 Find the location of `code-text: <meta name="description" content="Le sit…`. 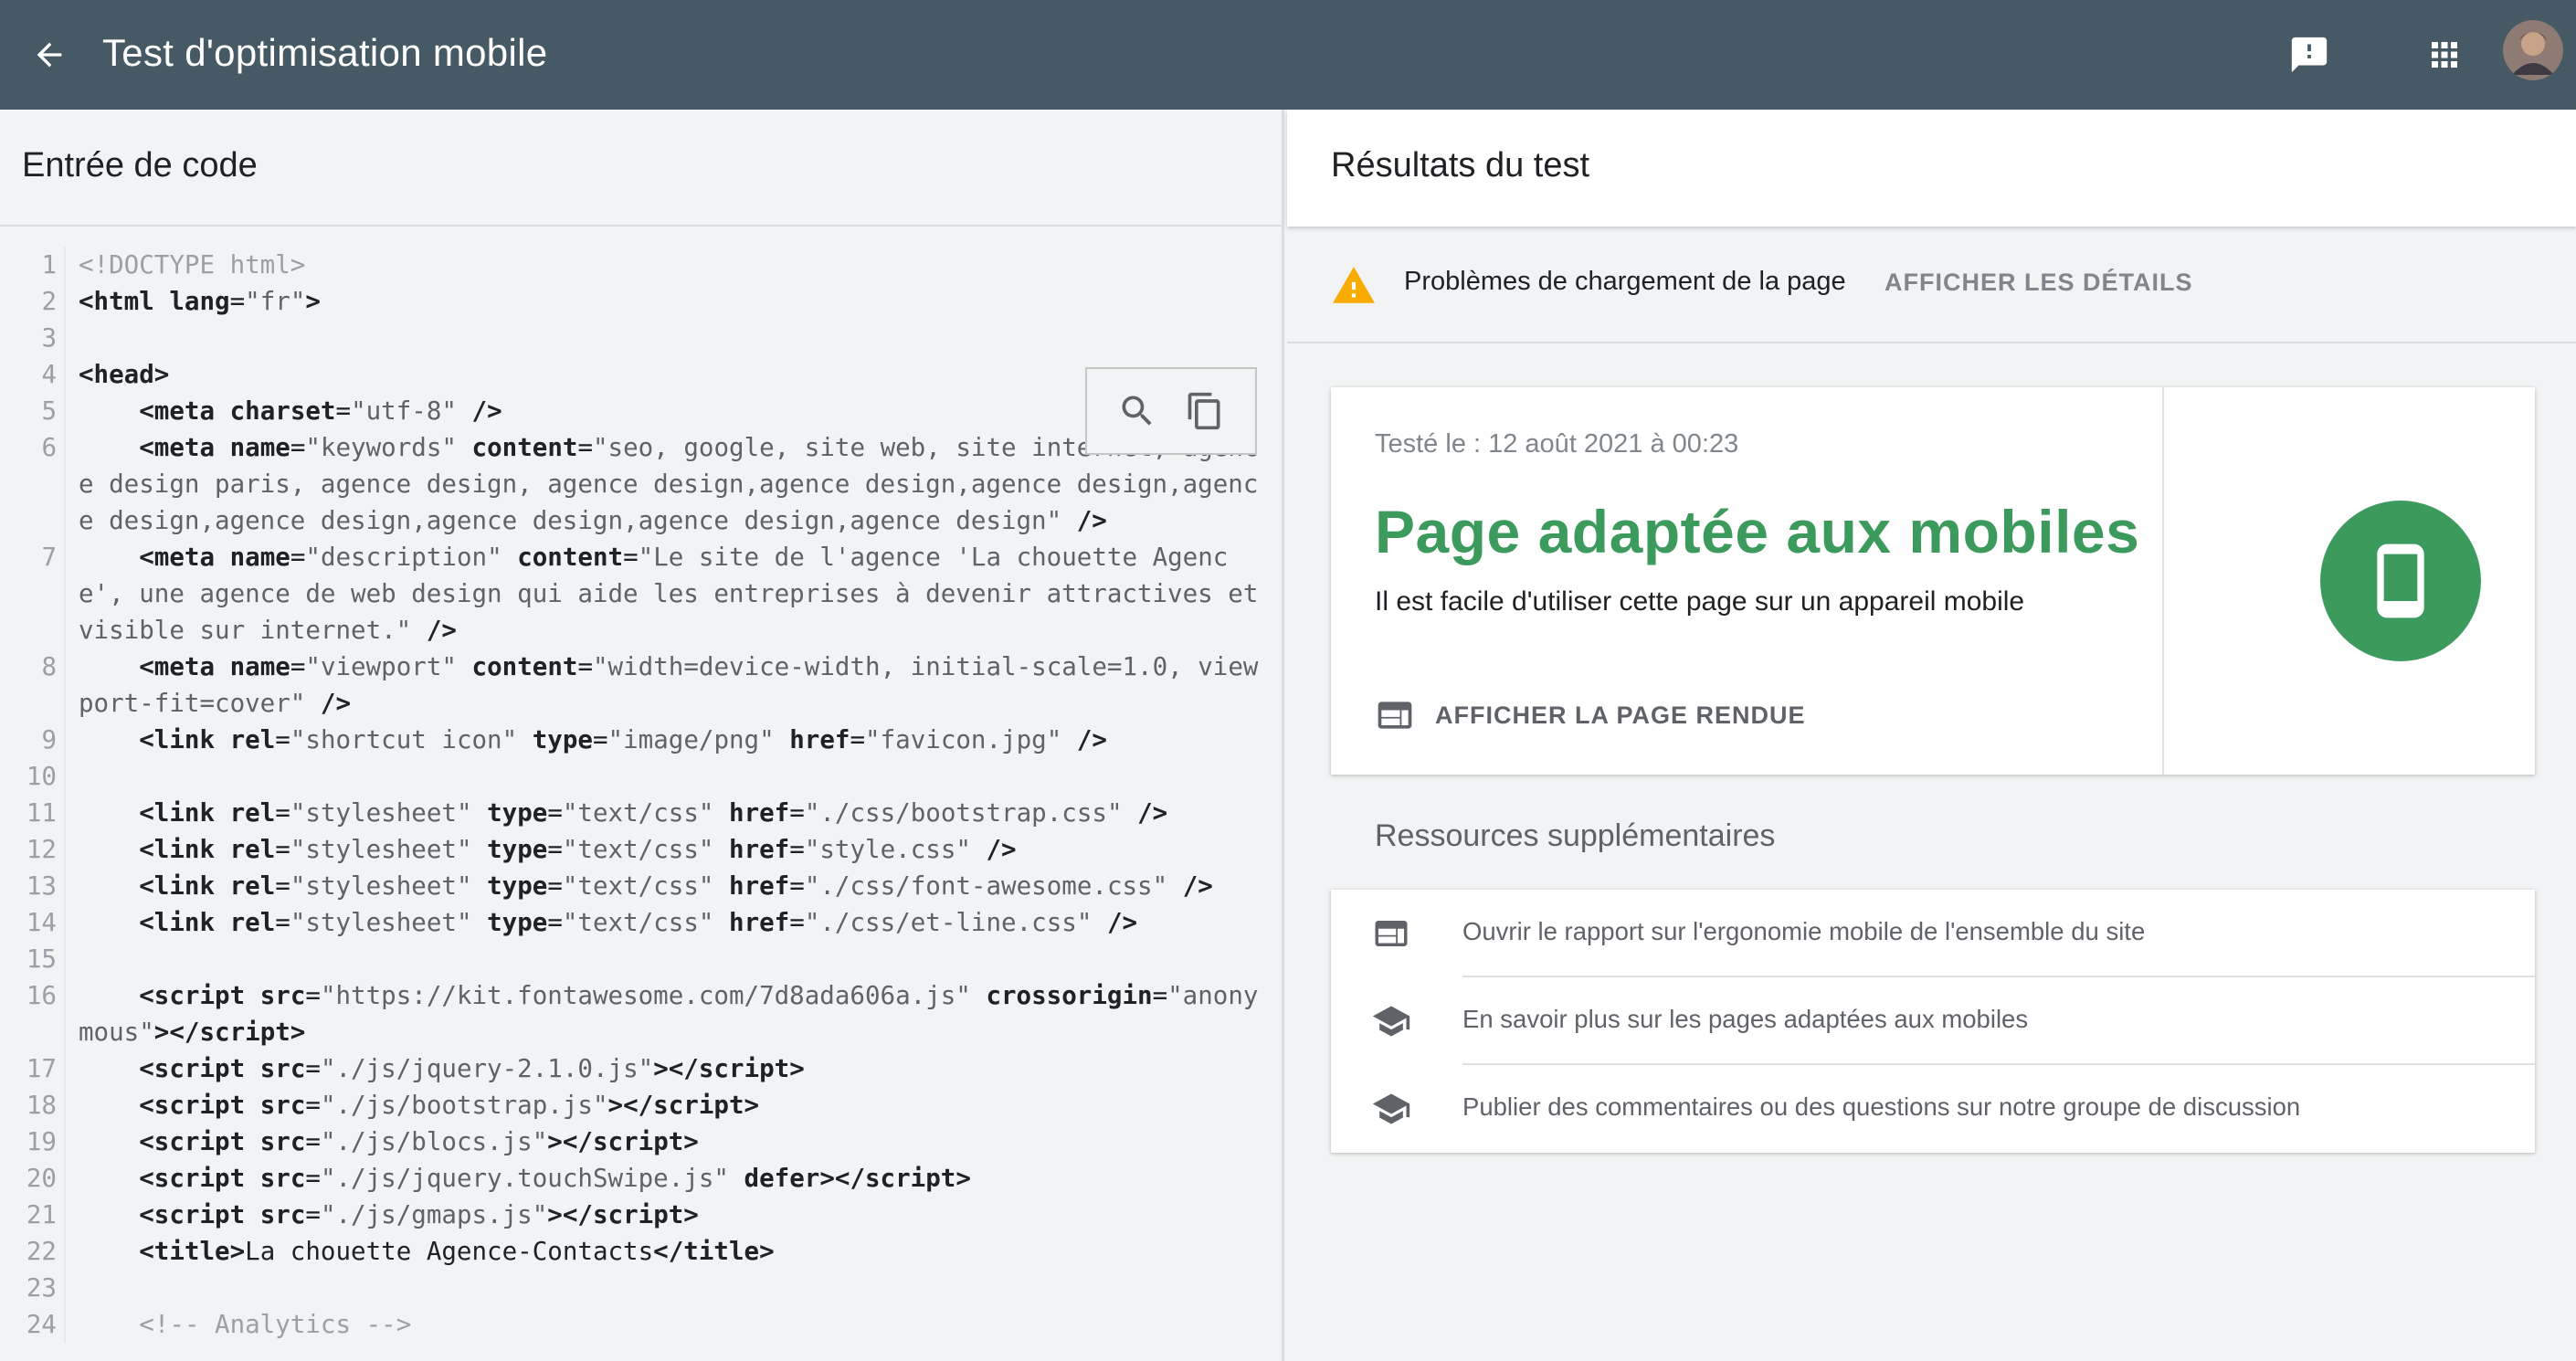

code-text: <meta name="description" content="Le sit… is located at coordinates (673, 594).